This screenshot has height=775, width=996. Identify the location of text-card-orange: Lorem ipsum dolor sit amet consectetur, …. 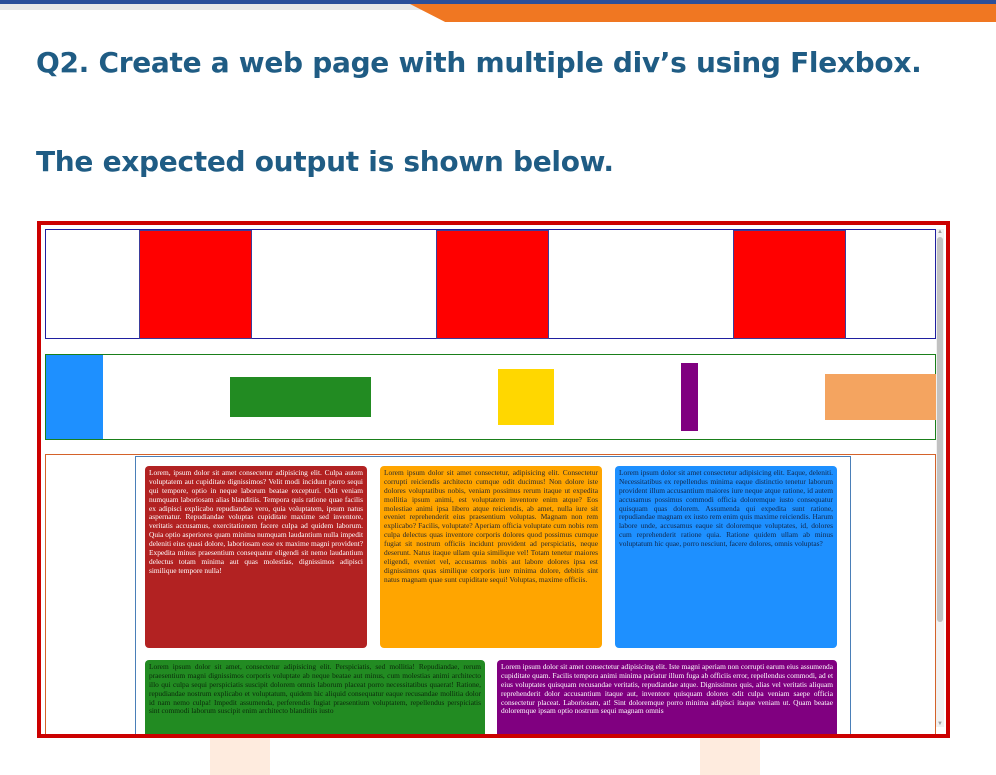
(491, 557).